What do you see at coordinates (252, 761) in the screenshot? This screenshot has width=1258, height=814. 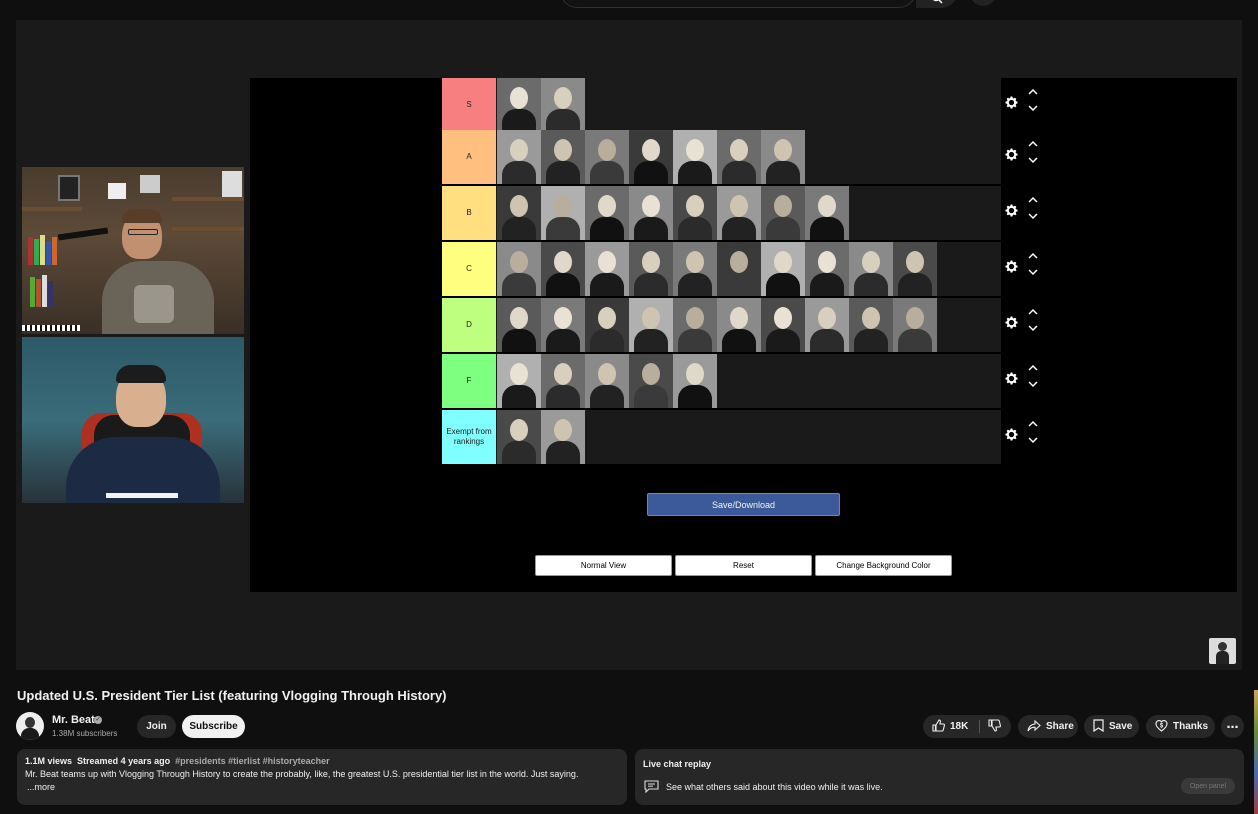 I see `hashtags: #presidents #tierlist #historyteacher` at bounding box center [252, 761].